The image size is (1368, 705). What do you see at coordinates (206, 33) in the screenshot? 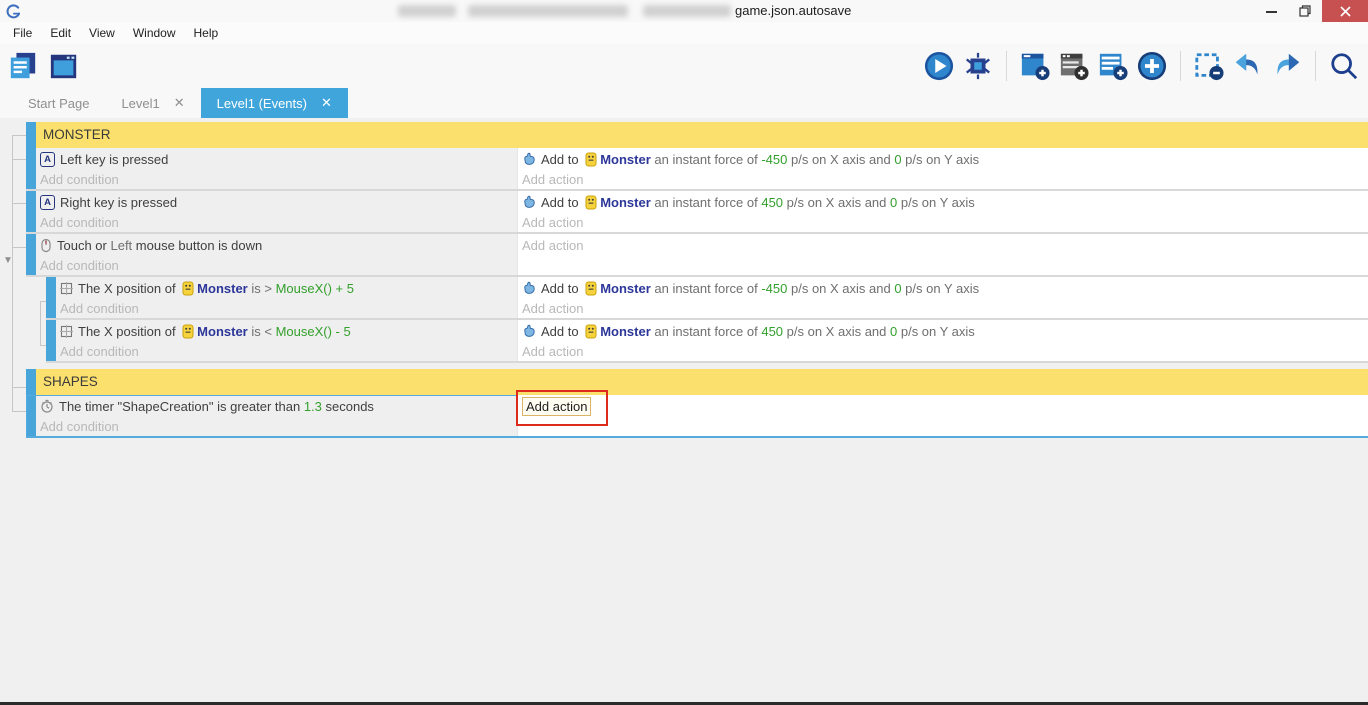
I see `menu-item-help: Help` at bounding box center [206, 33].